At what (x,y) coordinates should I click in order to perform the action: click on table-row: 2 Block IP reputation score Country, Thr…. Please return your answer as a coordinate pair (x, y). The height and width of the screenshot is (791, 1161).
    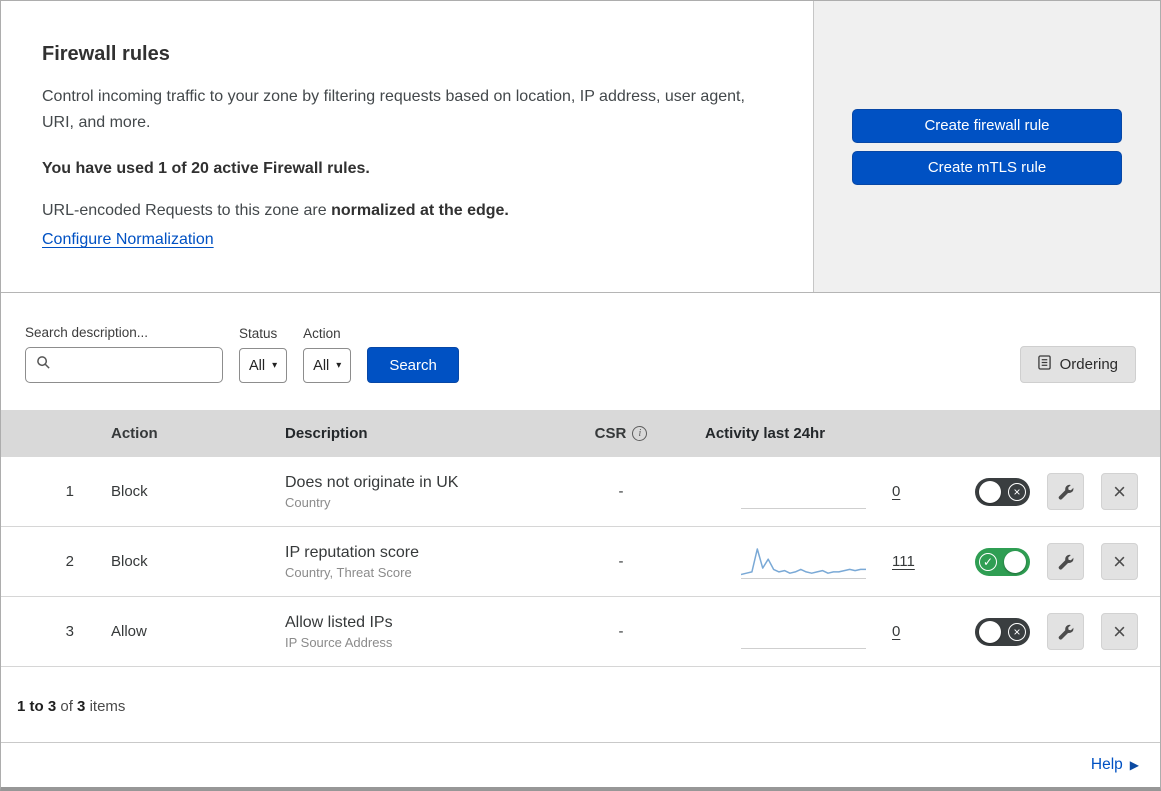
    Looking at the image, I should click on (580, 562).